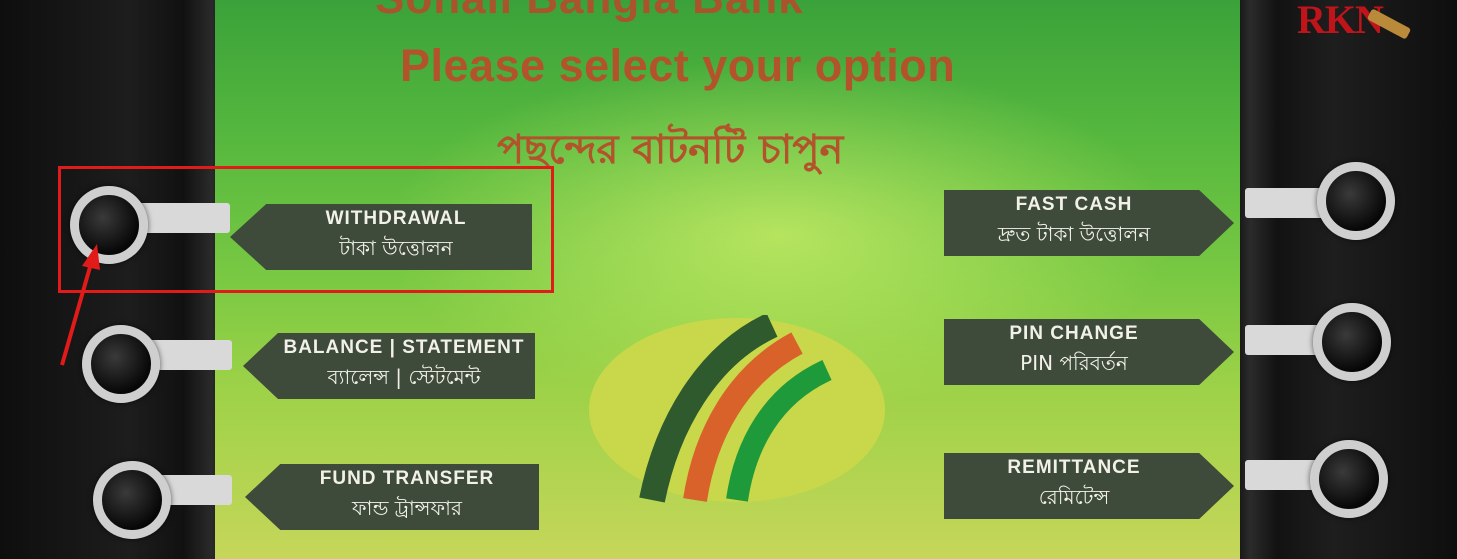  I want to click on pin-change-label-bangla: PIN পরিবর্তন, so click(1074, 362).